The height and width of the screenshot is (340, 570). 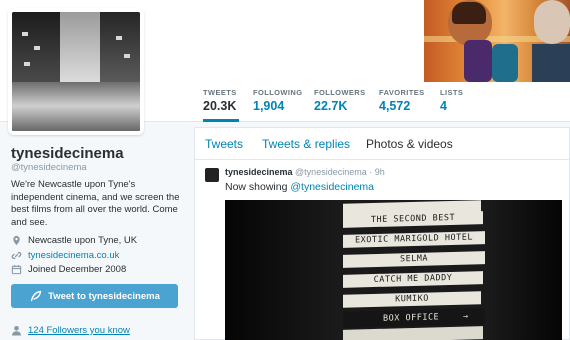 What do you see at coordinates (377, 172) in the screenshot?
I see `tweet-time: · 9h` at bounding box center [377, 172].